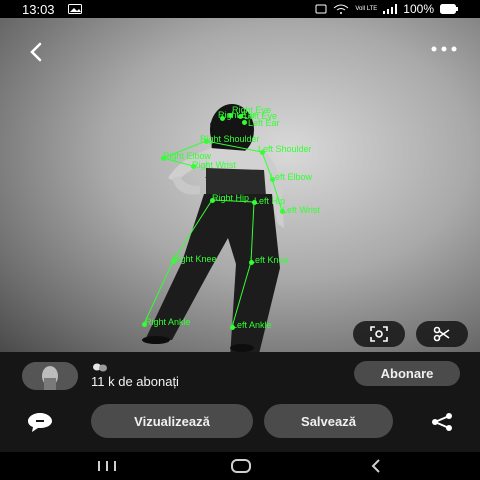  I want to click on system-nav-bar, so click(240, 466).